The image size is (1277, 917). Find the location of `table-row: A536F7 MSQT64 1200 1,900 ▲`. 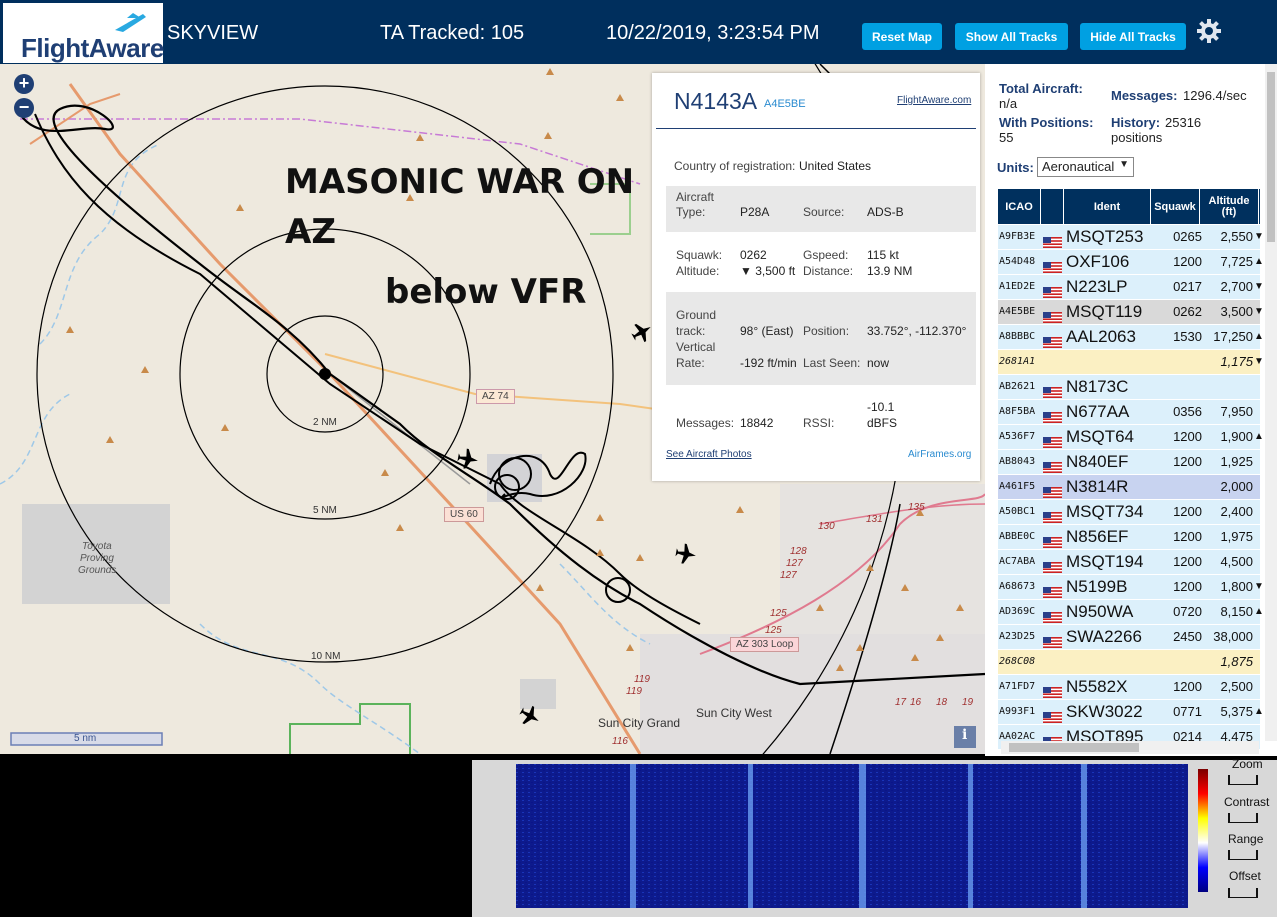

table-row: A536F7 MSQT64 1200 1,900 ▲ is located at coordinates (1131, 437).